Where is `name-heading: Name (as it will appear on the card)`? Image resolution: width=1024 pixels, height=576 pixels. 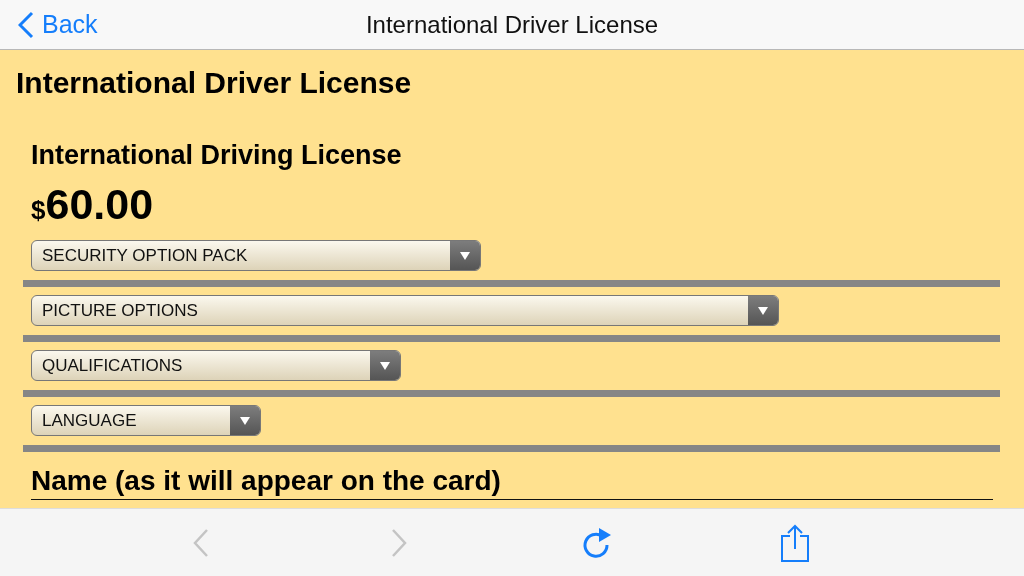 name-heading: Name (as it will appear on the card) is located at coordinates (512, 482).